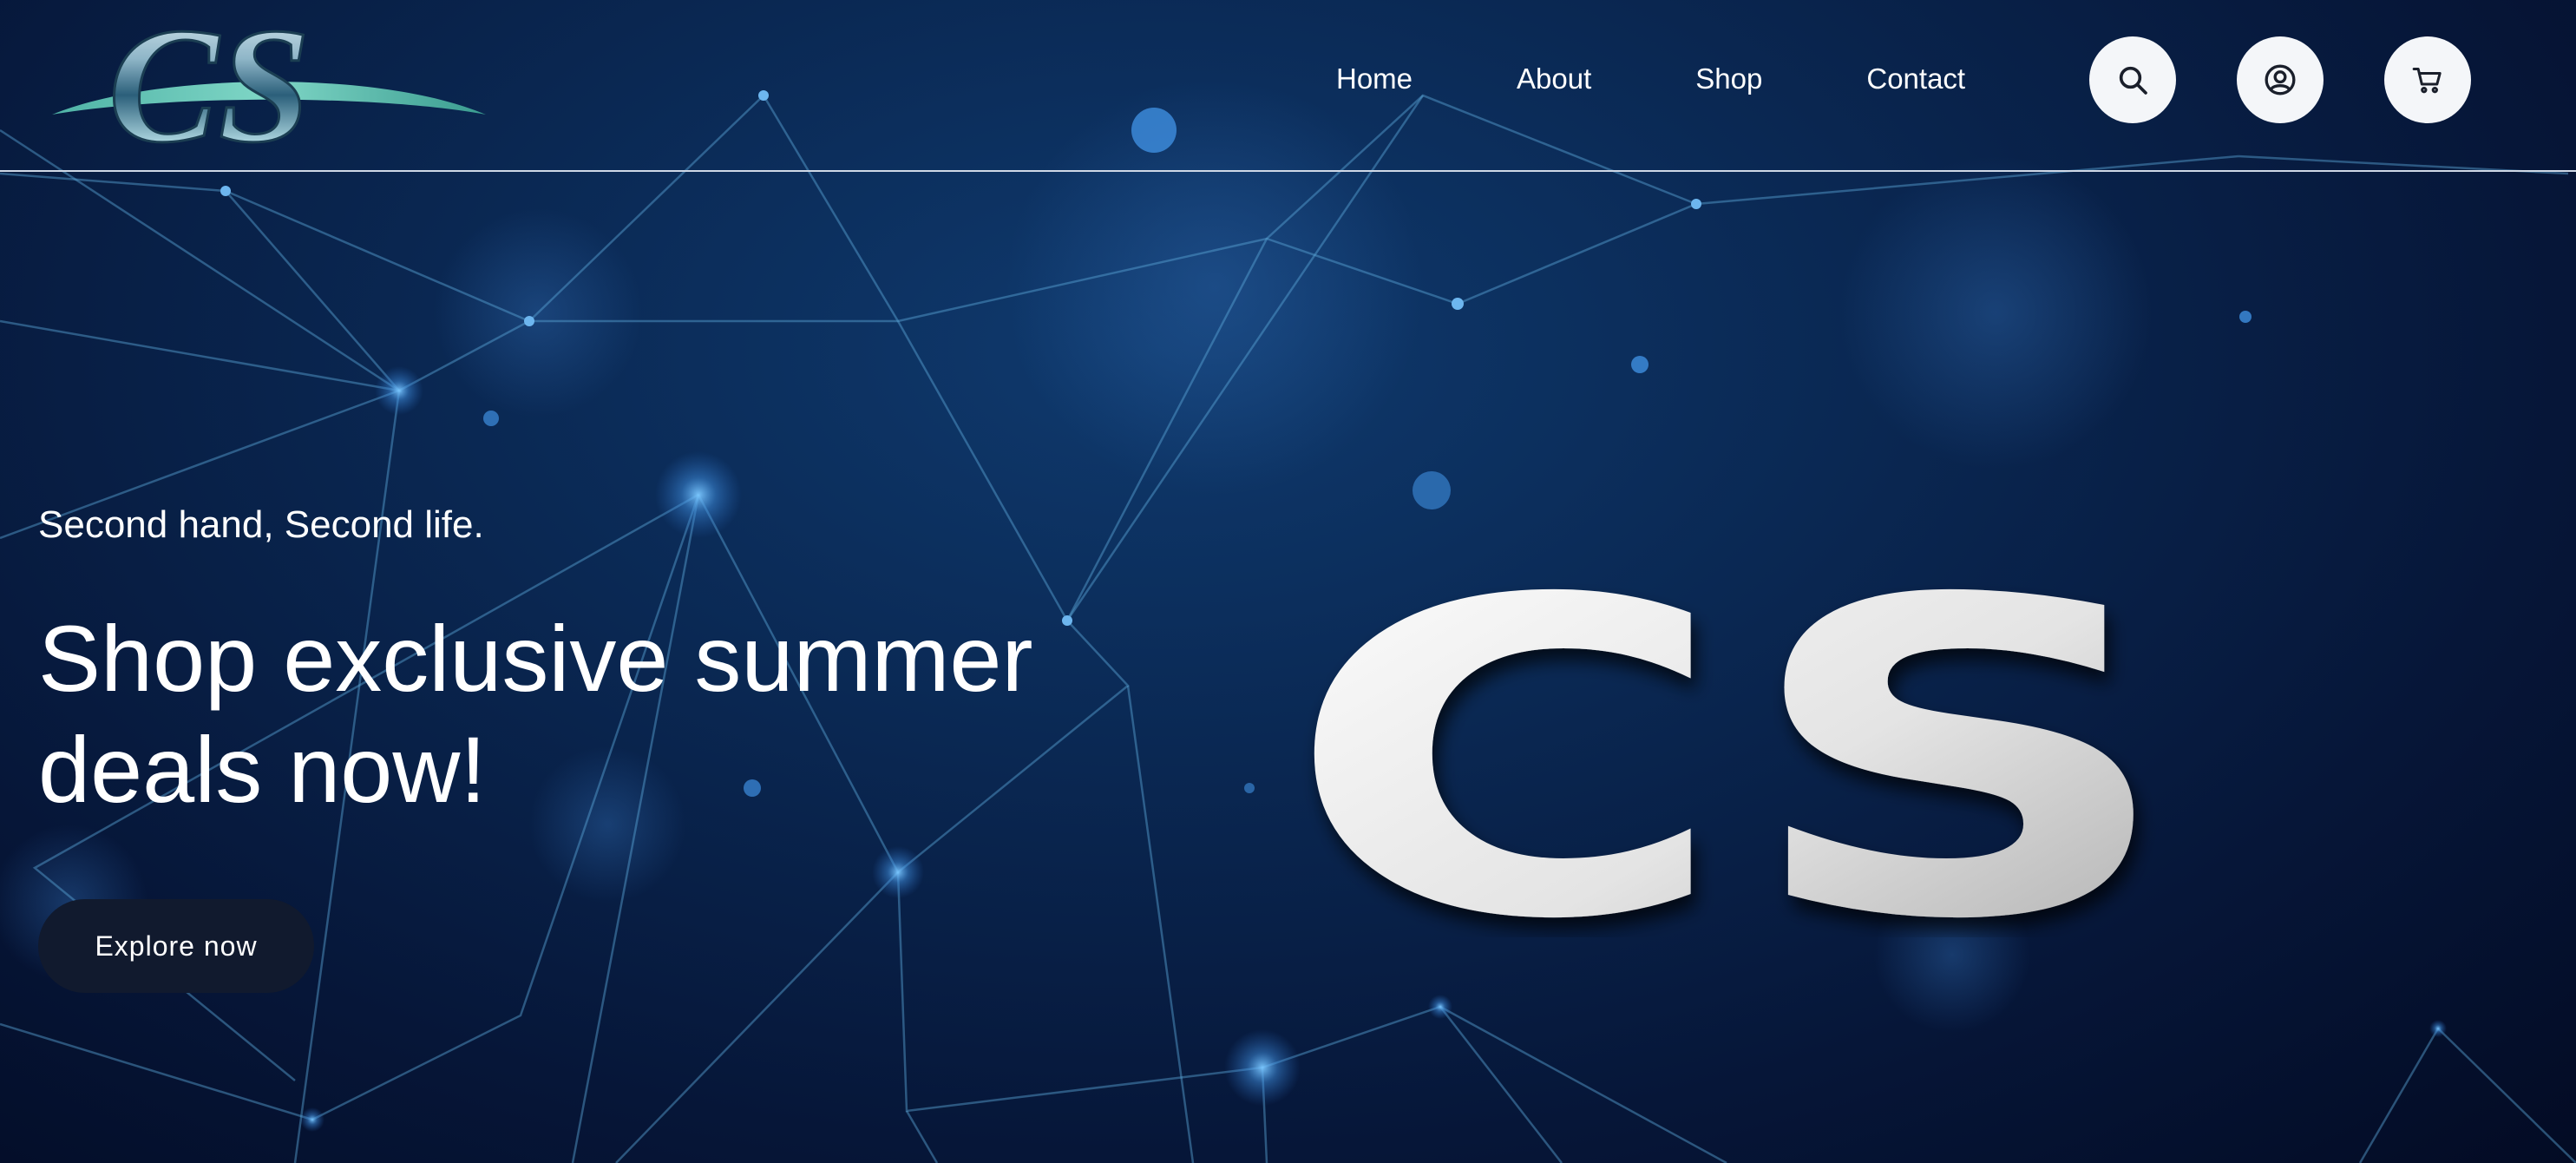 The image size is (2576, 1163). I want to click on cart-icon, so click(2427, 81).